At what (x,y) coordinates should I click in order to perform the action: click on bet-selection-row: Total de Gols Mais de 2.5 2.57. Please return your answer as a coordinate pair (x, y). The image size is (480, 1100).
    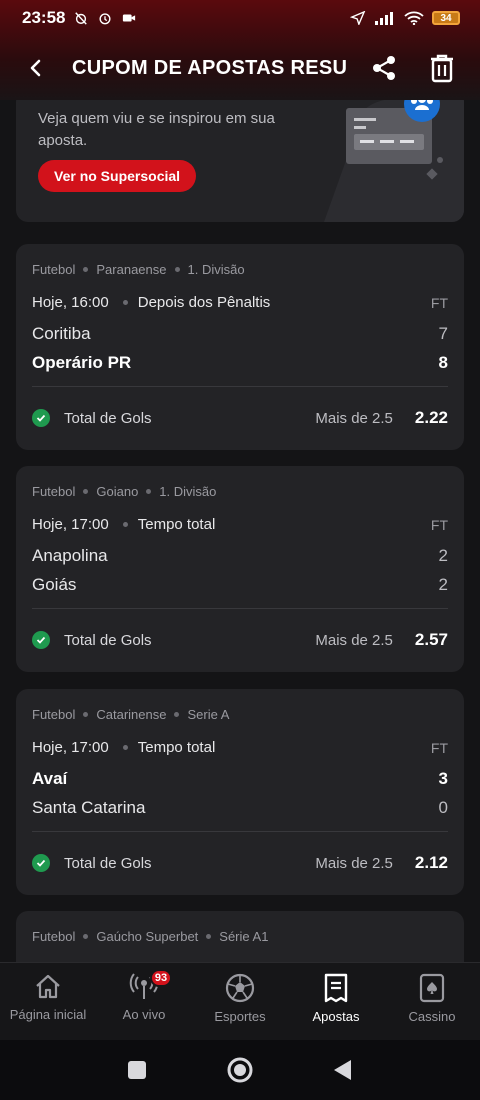
    Looking at the image, I should click on (240, 640).